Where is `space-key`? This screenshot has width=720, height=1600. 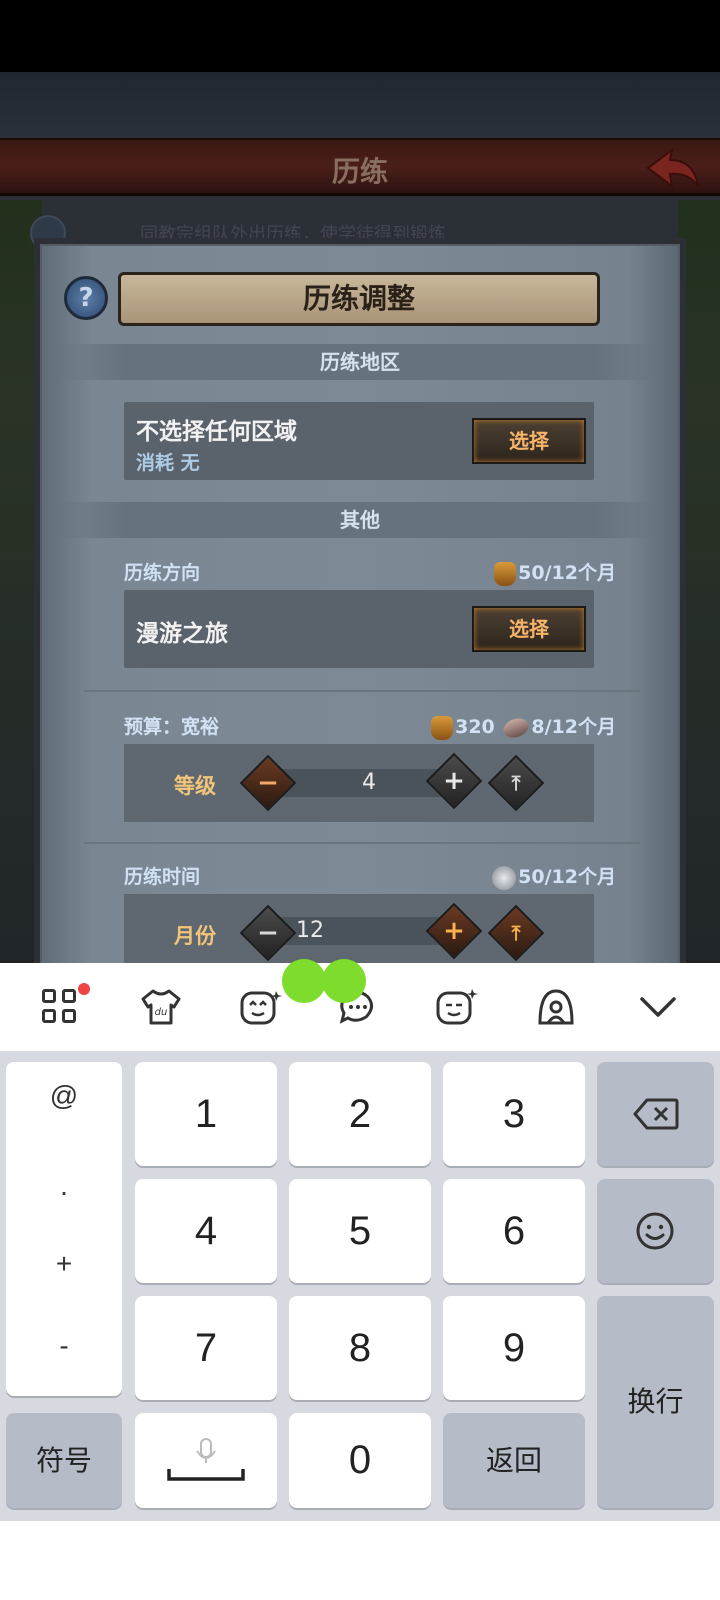
space-key is located at coordinates (206, 1460).